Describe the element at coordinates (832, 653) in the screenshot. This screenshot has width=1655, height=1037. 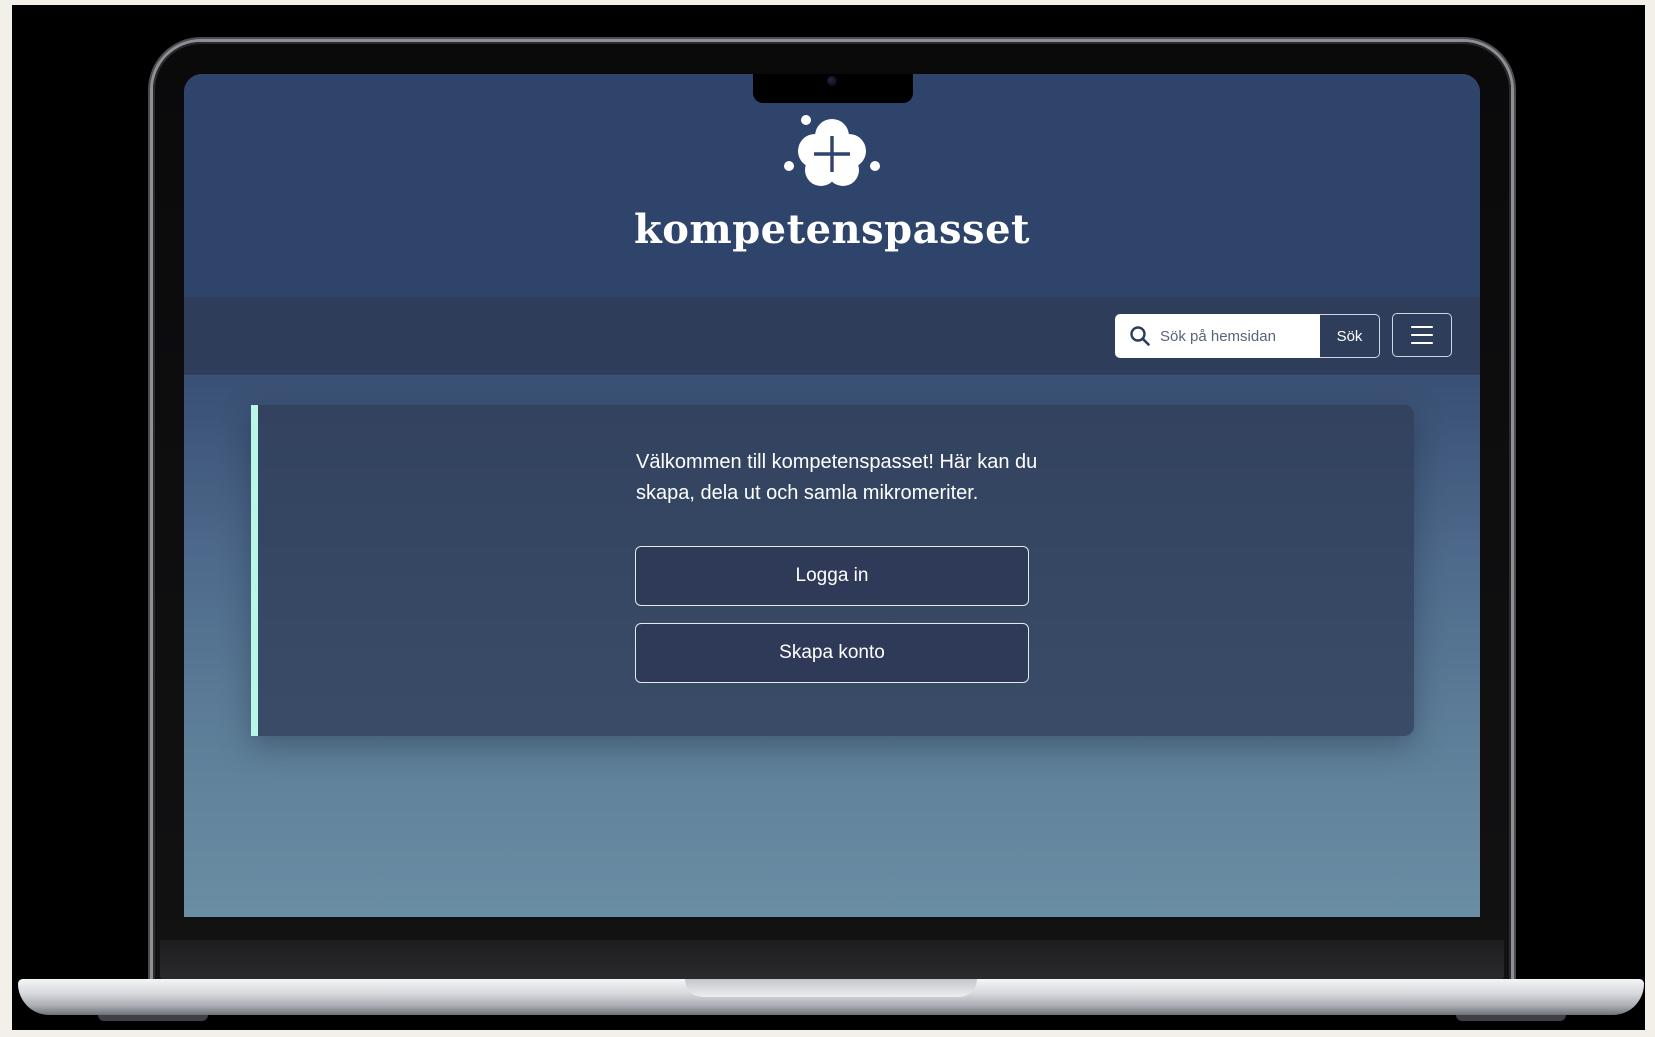
I see `create-account-button: Skapa konto` at that location.